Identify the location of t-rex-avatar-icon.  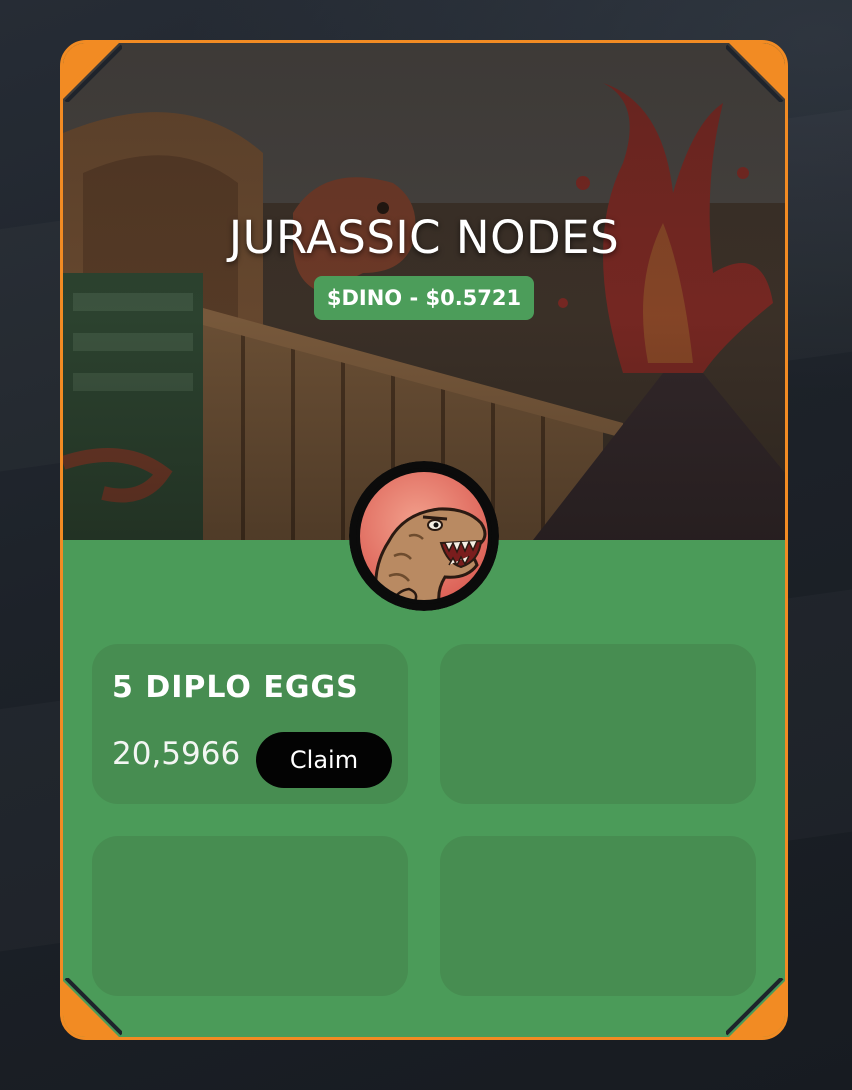
(424, 536).